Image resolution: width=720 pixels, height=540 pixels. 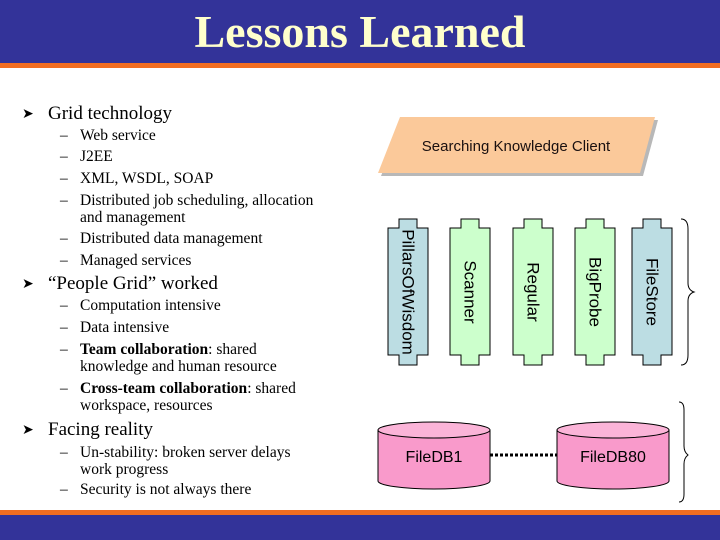 I want to click on server-regular: Regular, so click(x=533, y=292).